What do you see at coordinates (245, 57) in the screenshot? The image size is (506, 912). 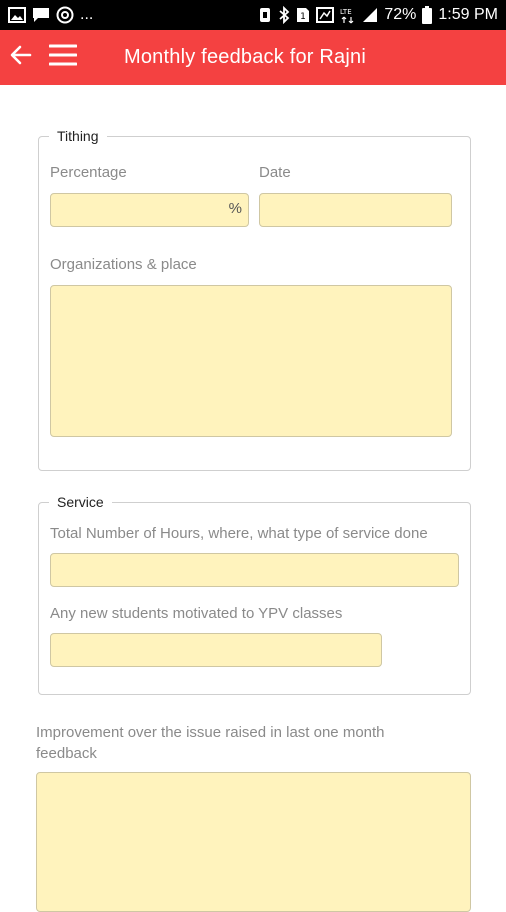 I see `page-title: Monthly feedback for Rajni` at bounding box center [245, 57].